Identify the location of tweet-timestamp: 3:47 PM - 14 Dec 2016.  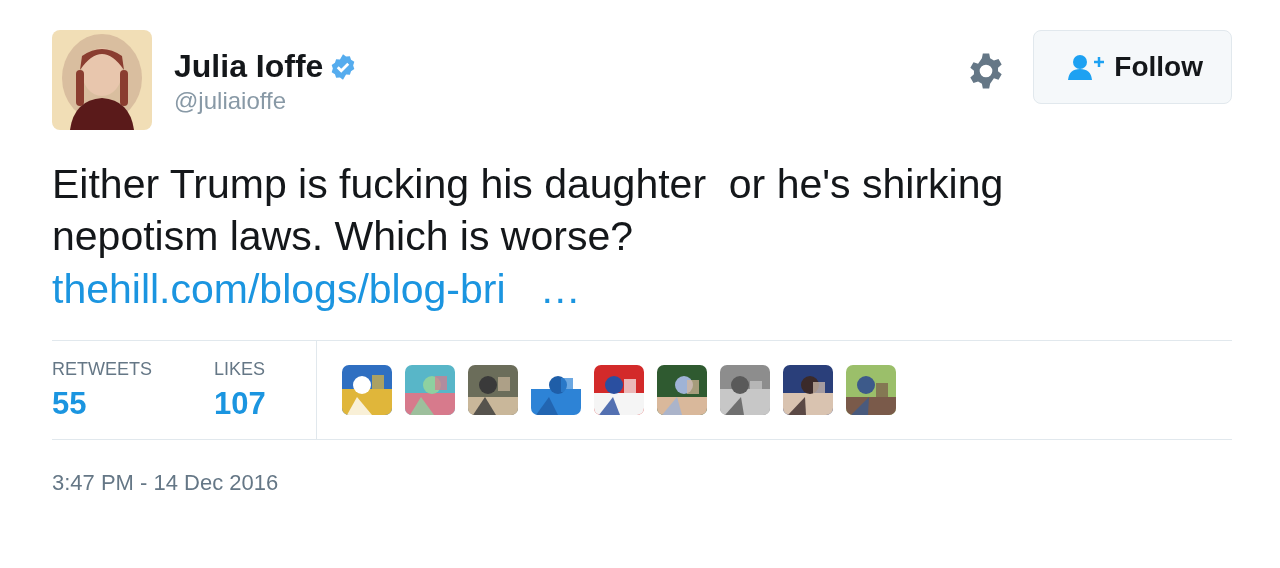
(165, 483).